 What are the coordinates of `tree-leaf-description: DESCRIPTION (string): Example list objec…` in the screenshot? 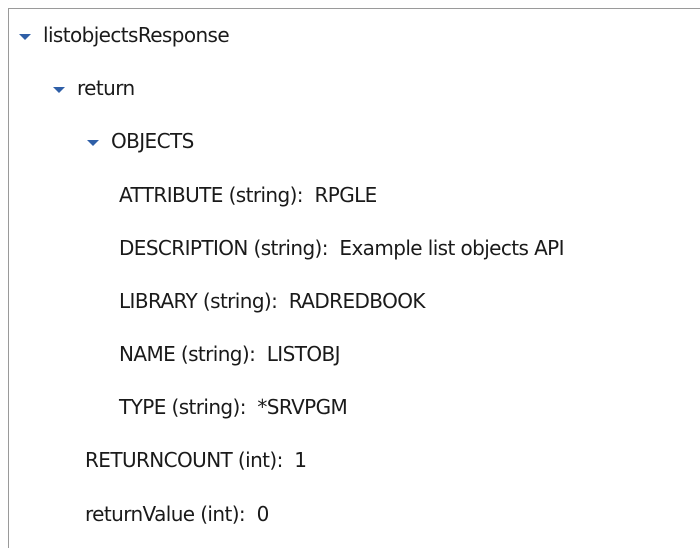 It's located at (342, 248).